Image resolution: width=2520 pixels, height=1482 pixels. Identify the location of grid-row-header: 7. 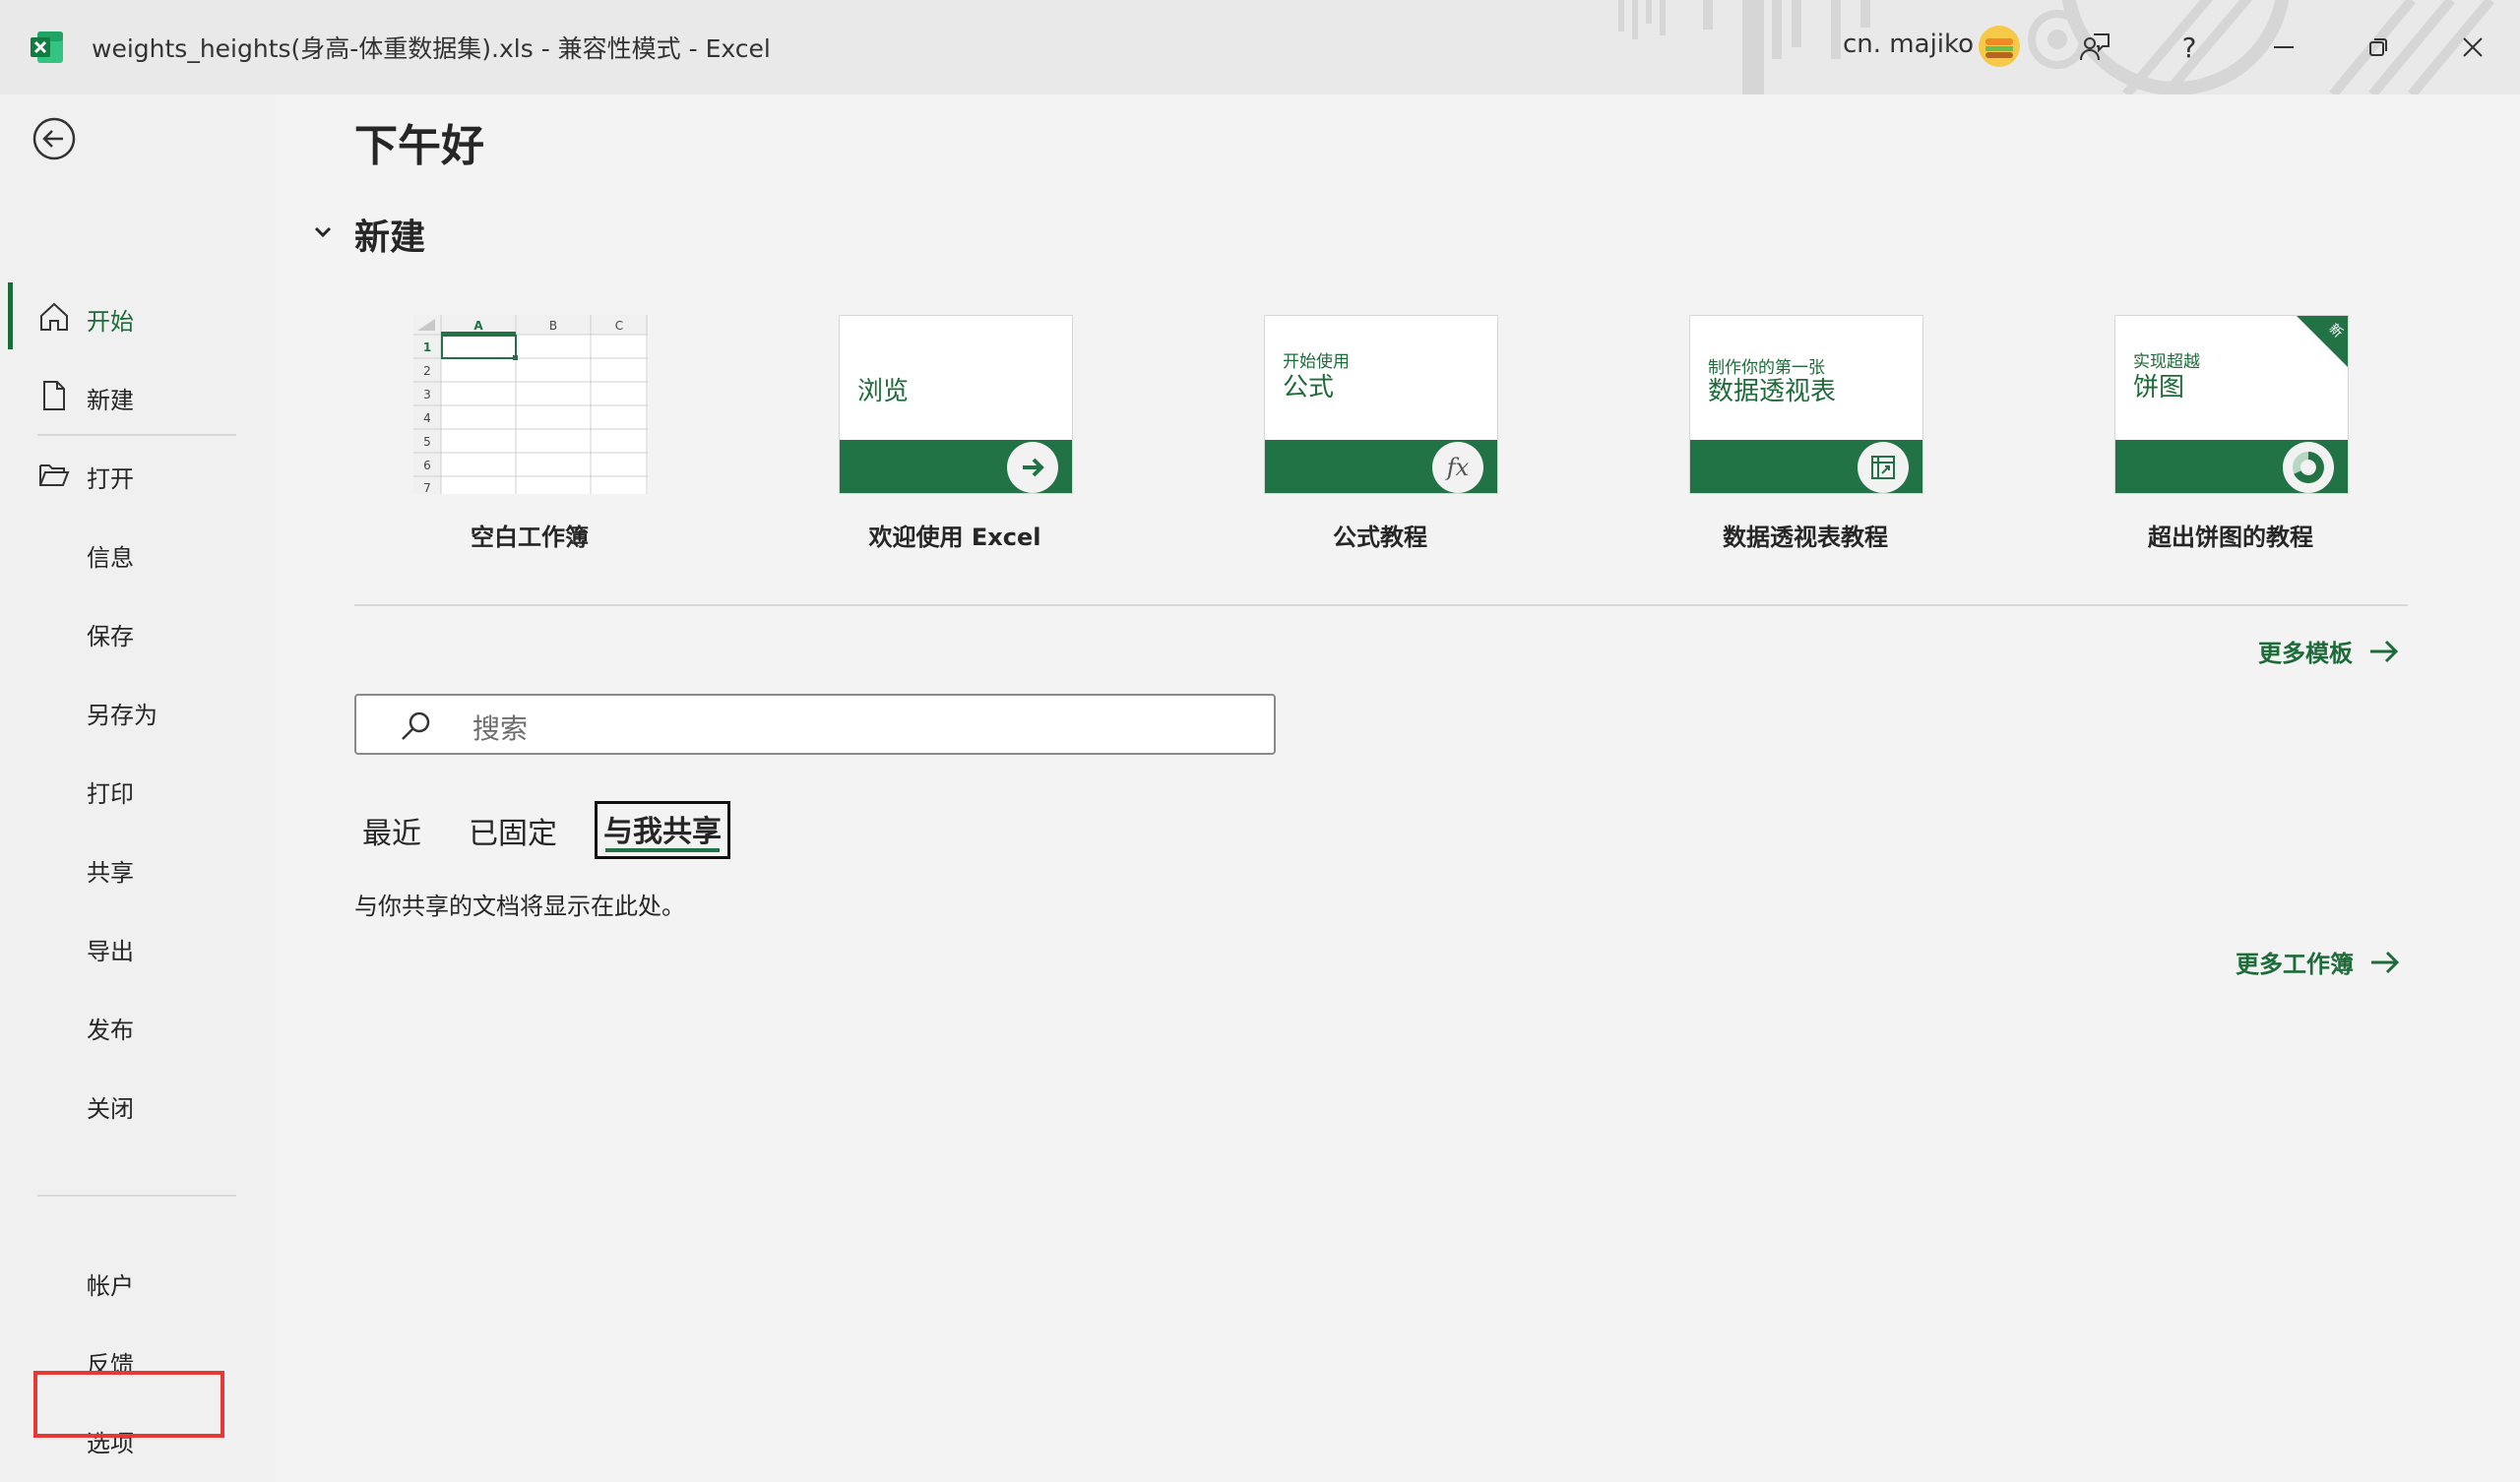
(427, 487).